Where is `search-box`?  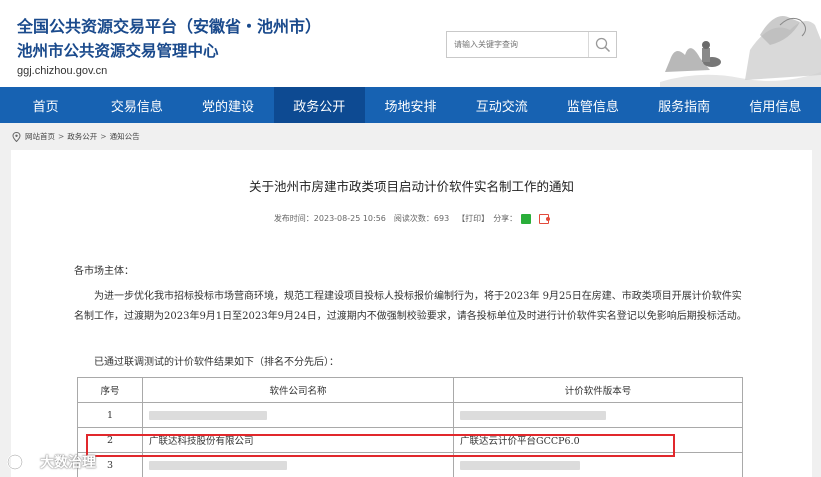
search-box is located at coordinates (531, 44).